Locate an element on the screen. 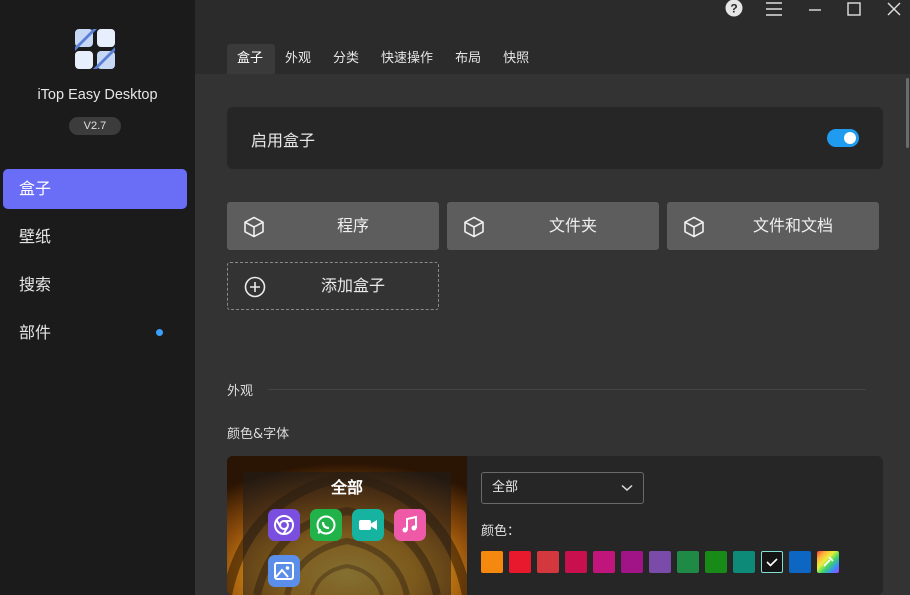  box-select-dropdown: 全部 is located at coordinates (562, 488).